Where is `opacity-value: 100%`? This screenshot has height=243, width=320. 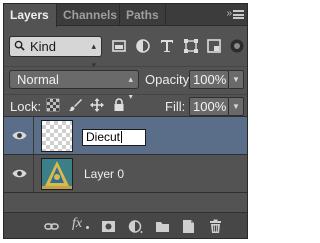
opacity-value: 100% is located at coordinates (210, 79).